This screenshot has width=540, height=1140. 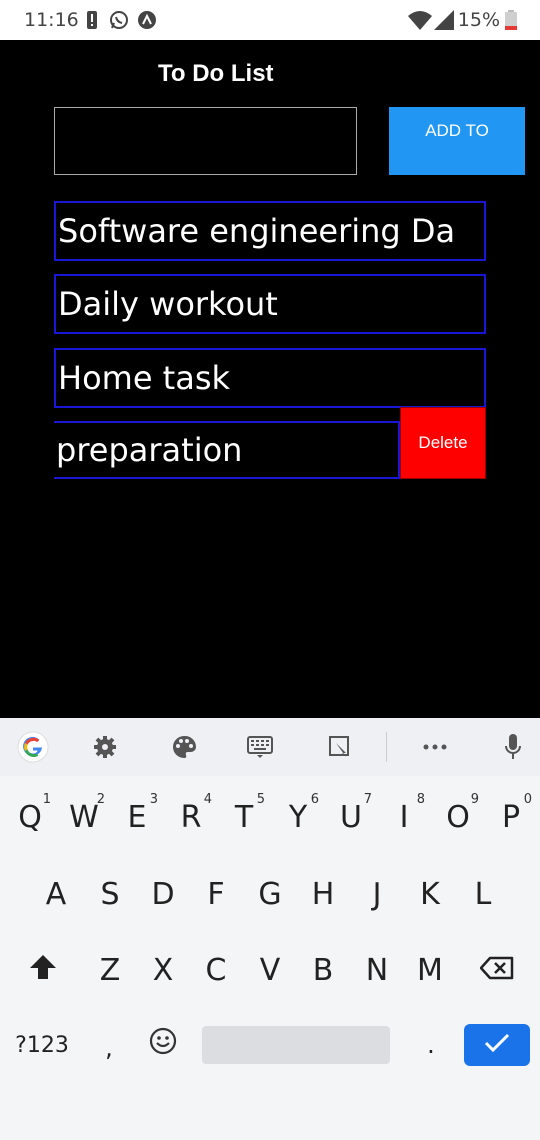 I want to click on battery-percentage: 15%, so click(x=478, y=20).